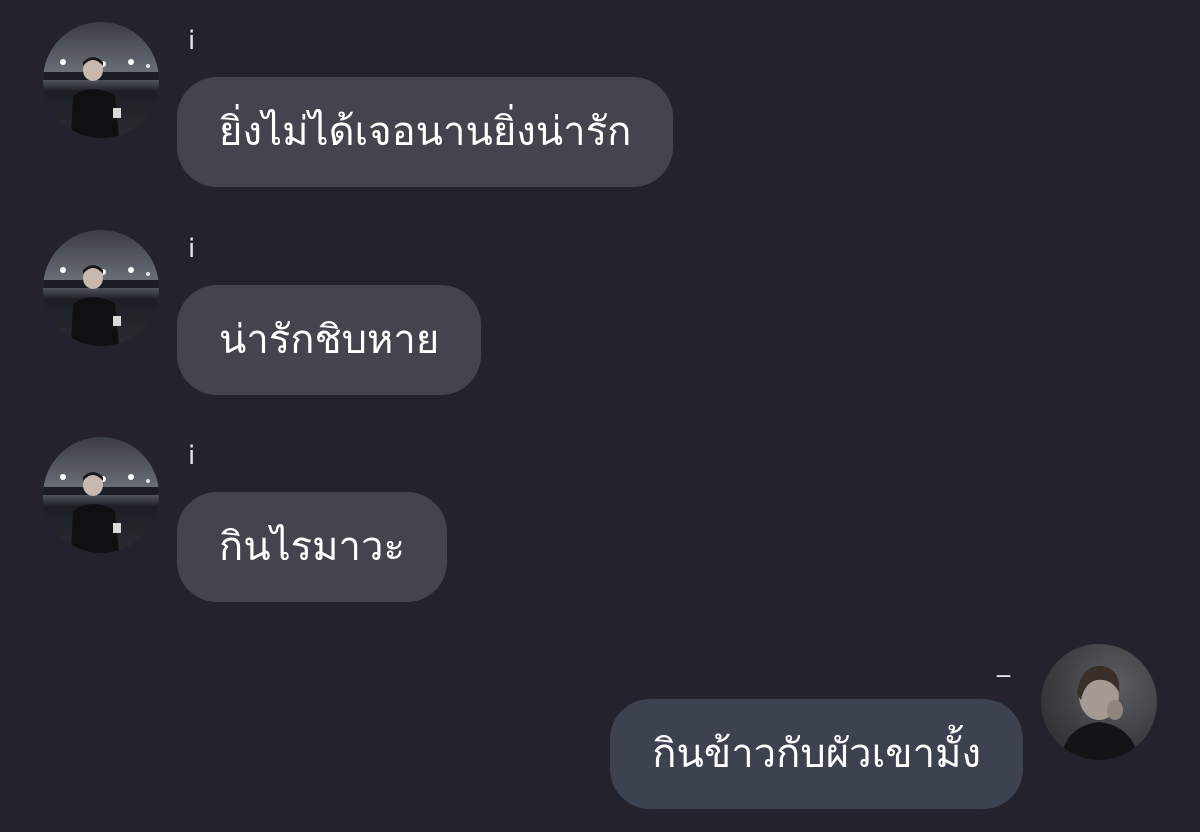 Image resolution: width=1200 pixels, height=832 pixels. What do you see at coordinates (816, 754) in the screenshot?
I see `message-bubble-outgoing: กินข้าวกับผัวเขามั้ง` at bounding box center [816, 754].